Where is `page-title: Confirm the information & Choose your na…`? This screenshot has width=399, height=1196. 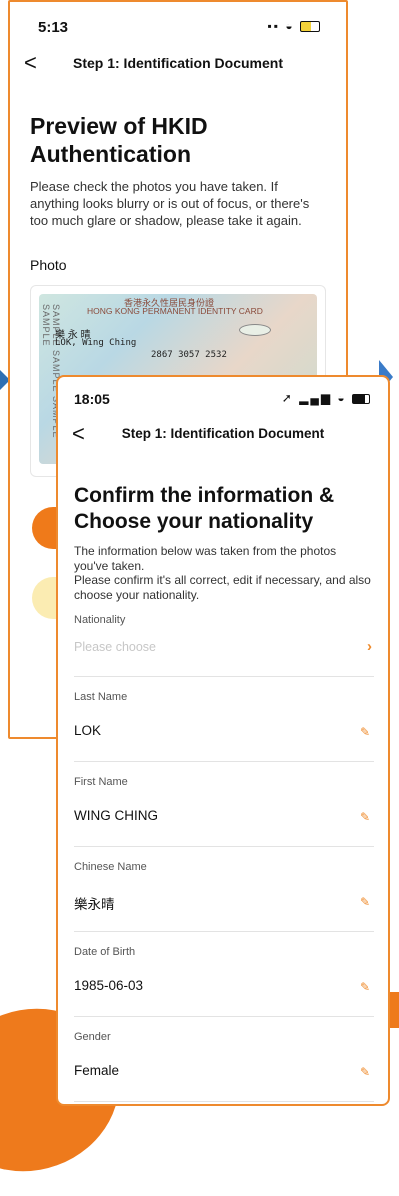 page-title: Confirm the information & Choose your na… is located at coordinates (204, 508).